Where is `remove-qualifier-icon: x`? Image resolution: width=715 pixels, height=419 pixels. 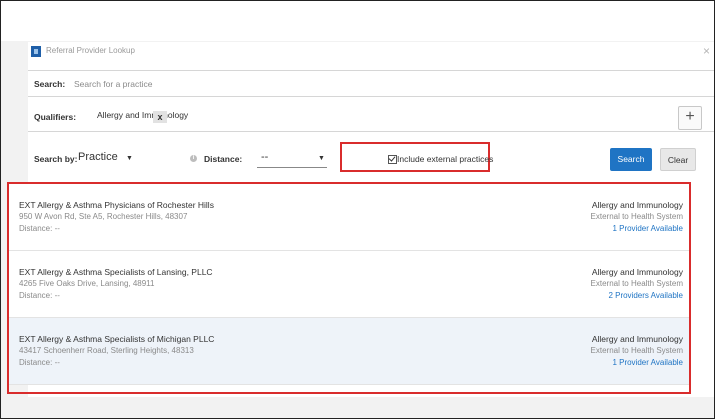 remove-qualifier-icon: x is located at coordinates (160, 117).